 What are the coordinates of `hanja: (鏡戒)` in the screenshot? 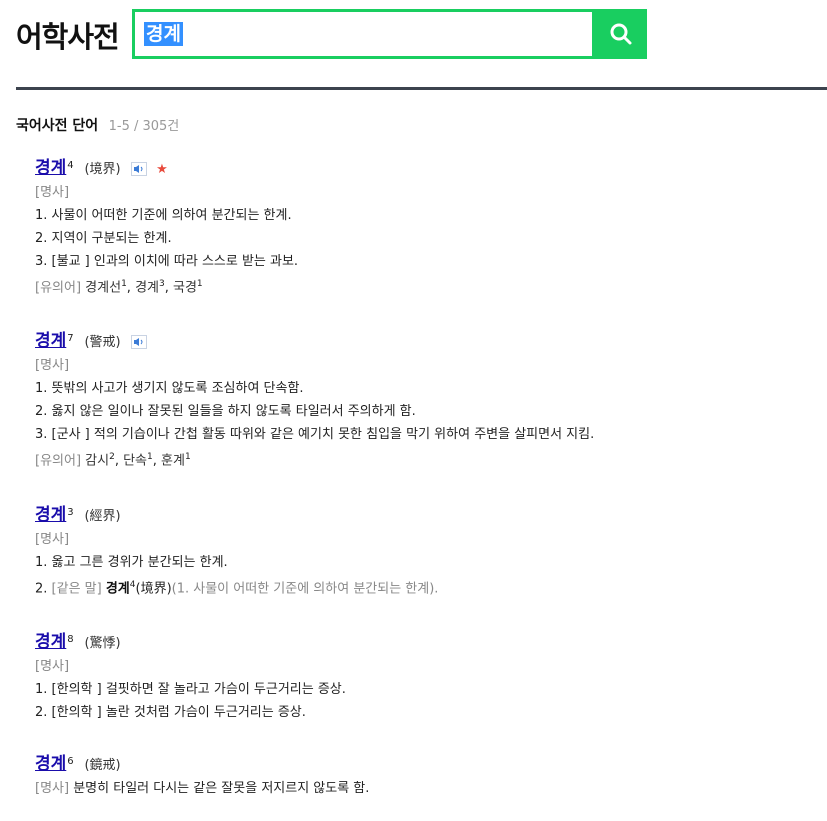 It's located at (102, 765).